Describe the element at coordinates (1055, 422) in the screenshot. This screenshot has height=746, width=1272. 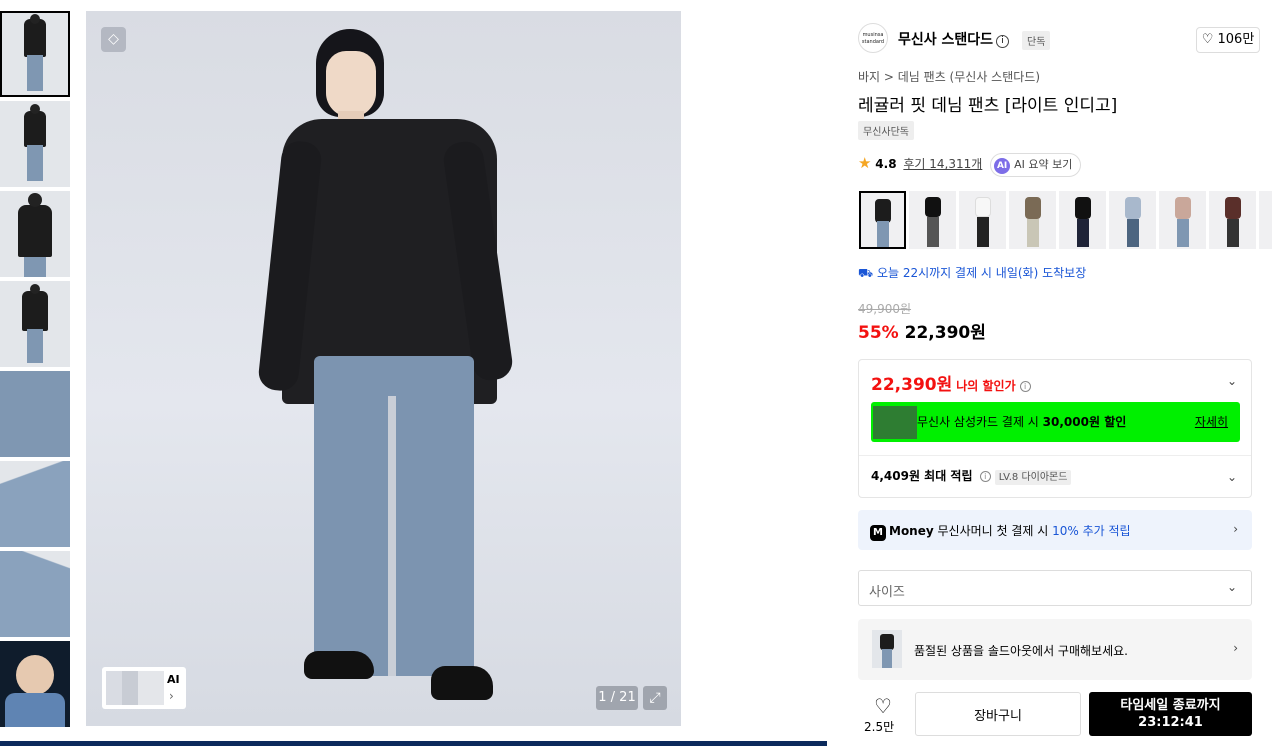
I see `samsung-card-banner: 무신사 삼성카드 결제 시 30,000원 할인 자세히` at that location.